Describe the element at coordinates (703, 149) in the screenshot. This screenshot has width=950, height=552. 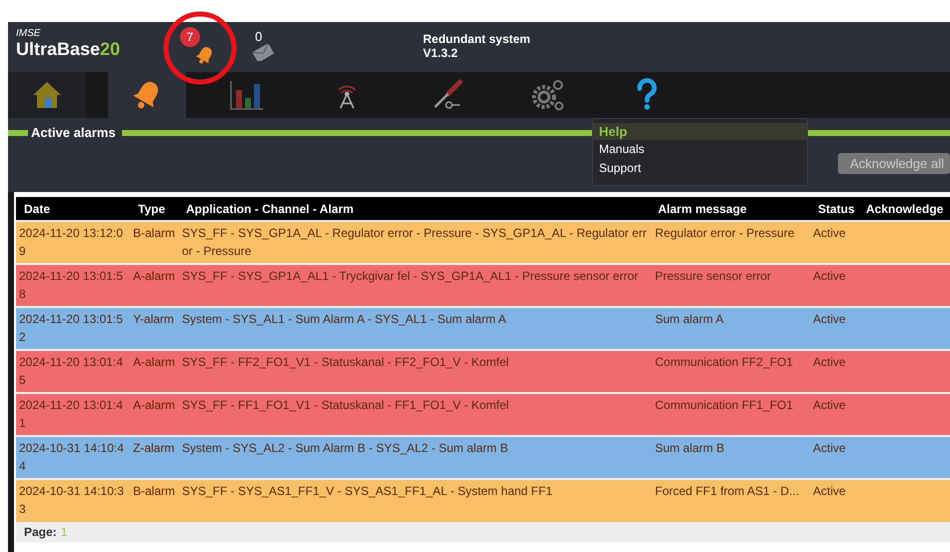
I see `menu-item: Manuals` at that location.